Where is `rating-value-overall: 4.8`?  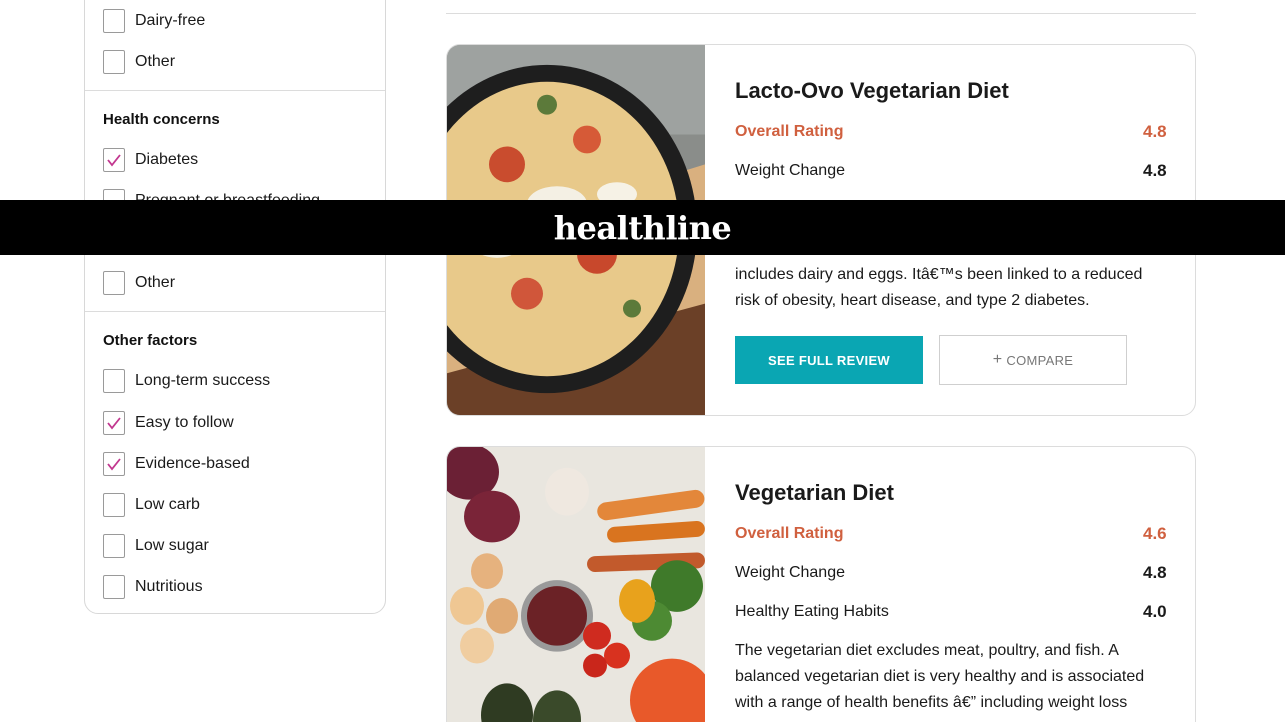 rating-value-overall: 4.8 is located at coordinates (1155, 131).